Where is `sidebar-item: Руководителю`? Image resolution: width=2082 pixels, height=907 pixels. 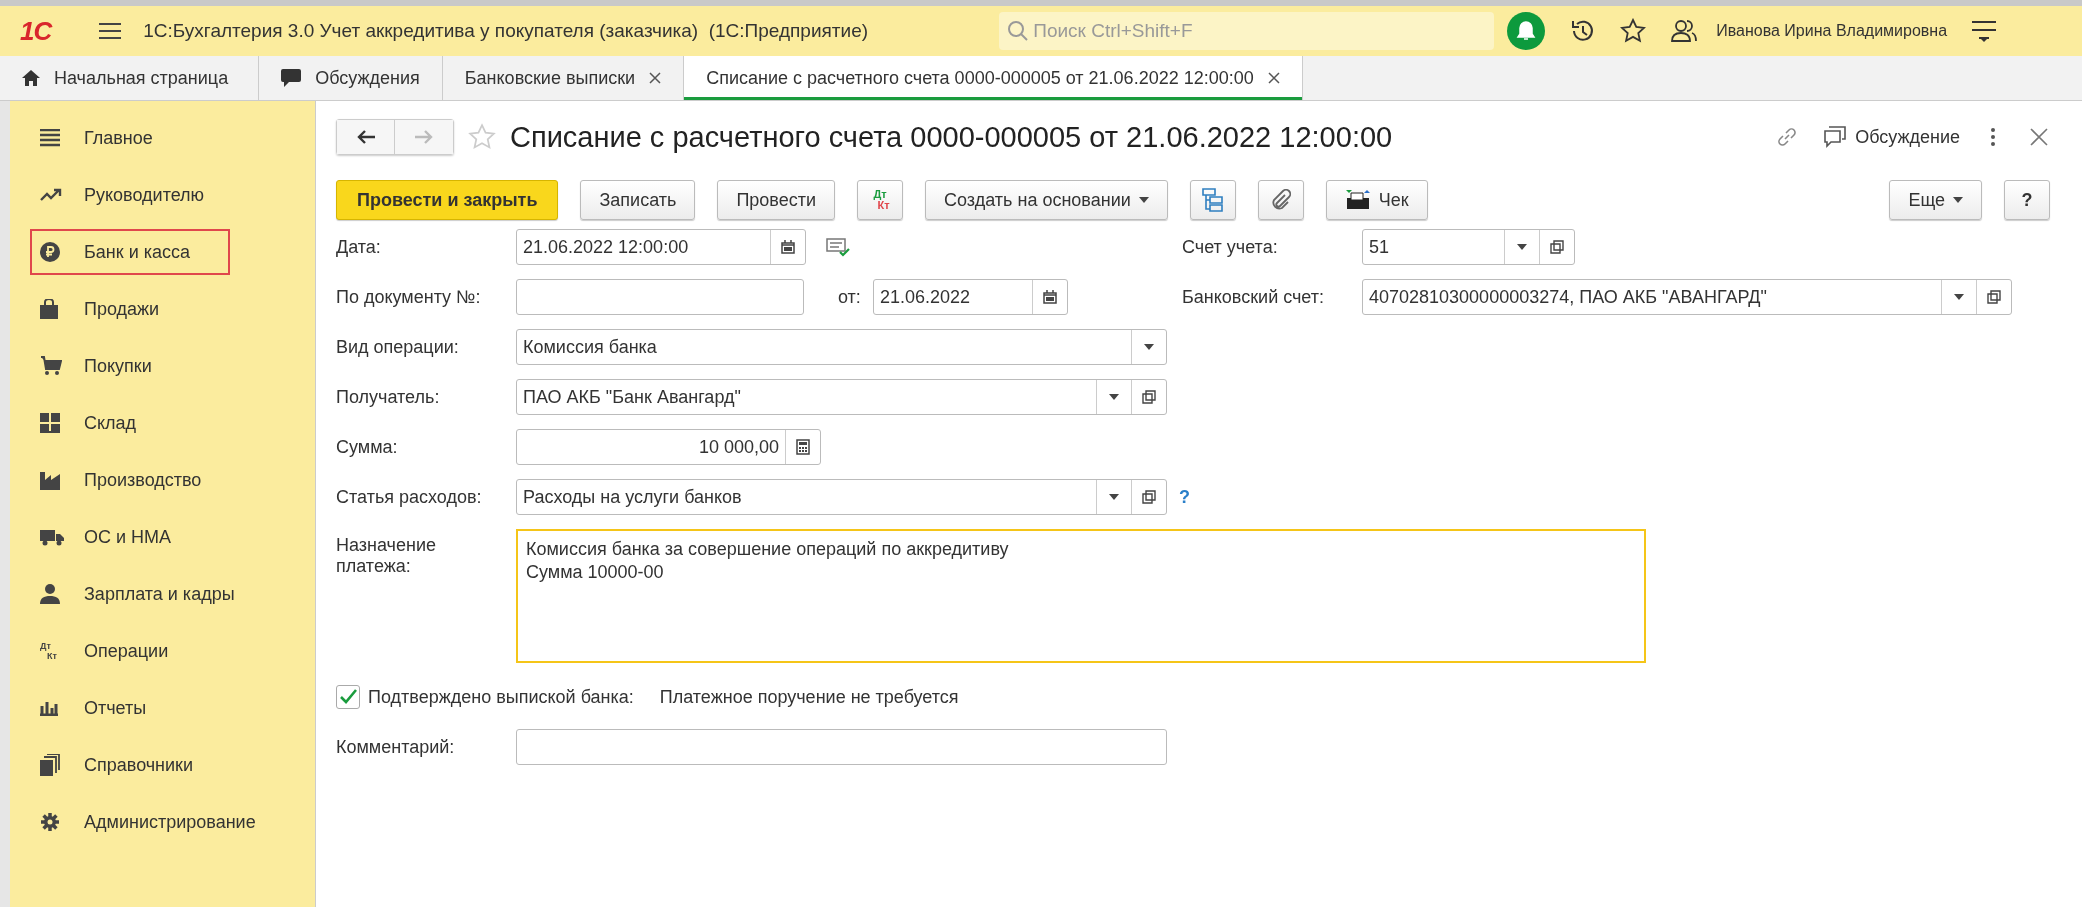
sidebar-item: Руководителю is located at coordinates (130, 195).